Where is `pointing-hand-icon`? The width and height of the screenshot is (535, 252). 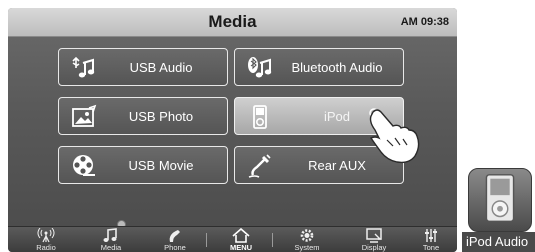 pointing-hand-icon is located at coordinates (394, 136).